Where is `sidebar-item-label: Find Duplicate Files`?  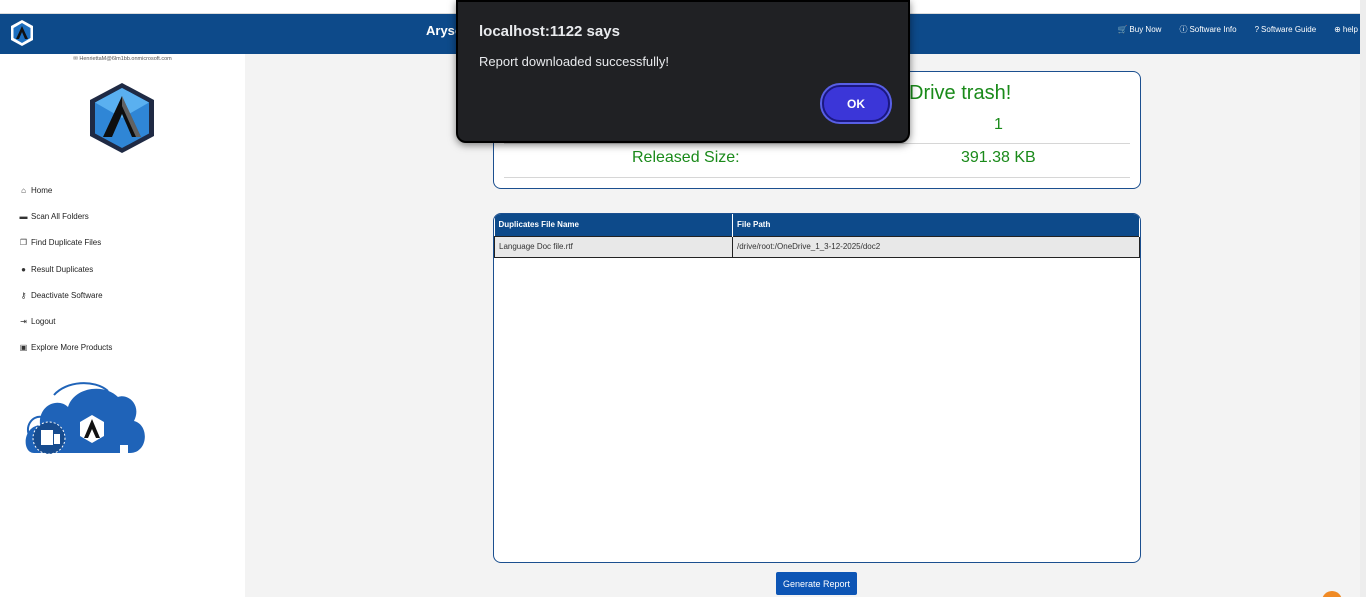
sidebar-item-label: Find Duplicate Files is located at coordinates (66, 243).